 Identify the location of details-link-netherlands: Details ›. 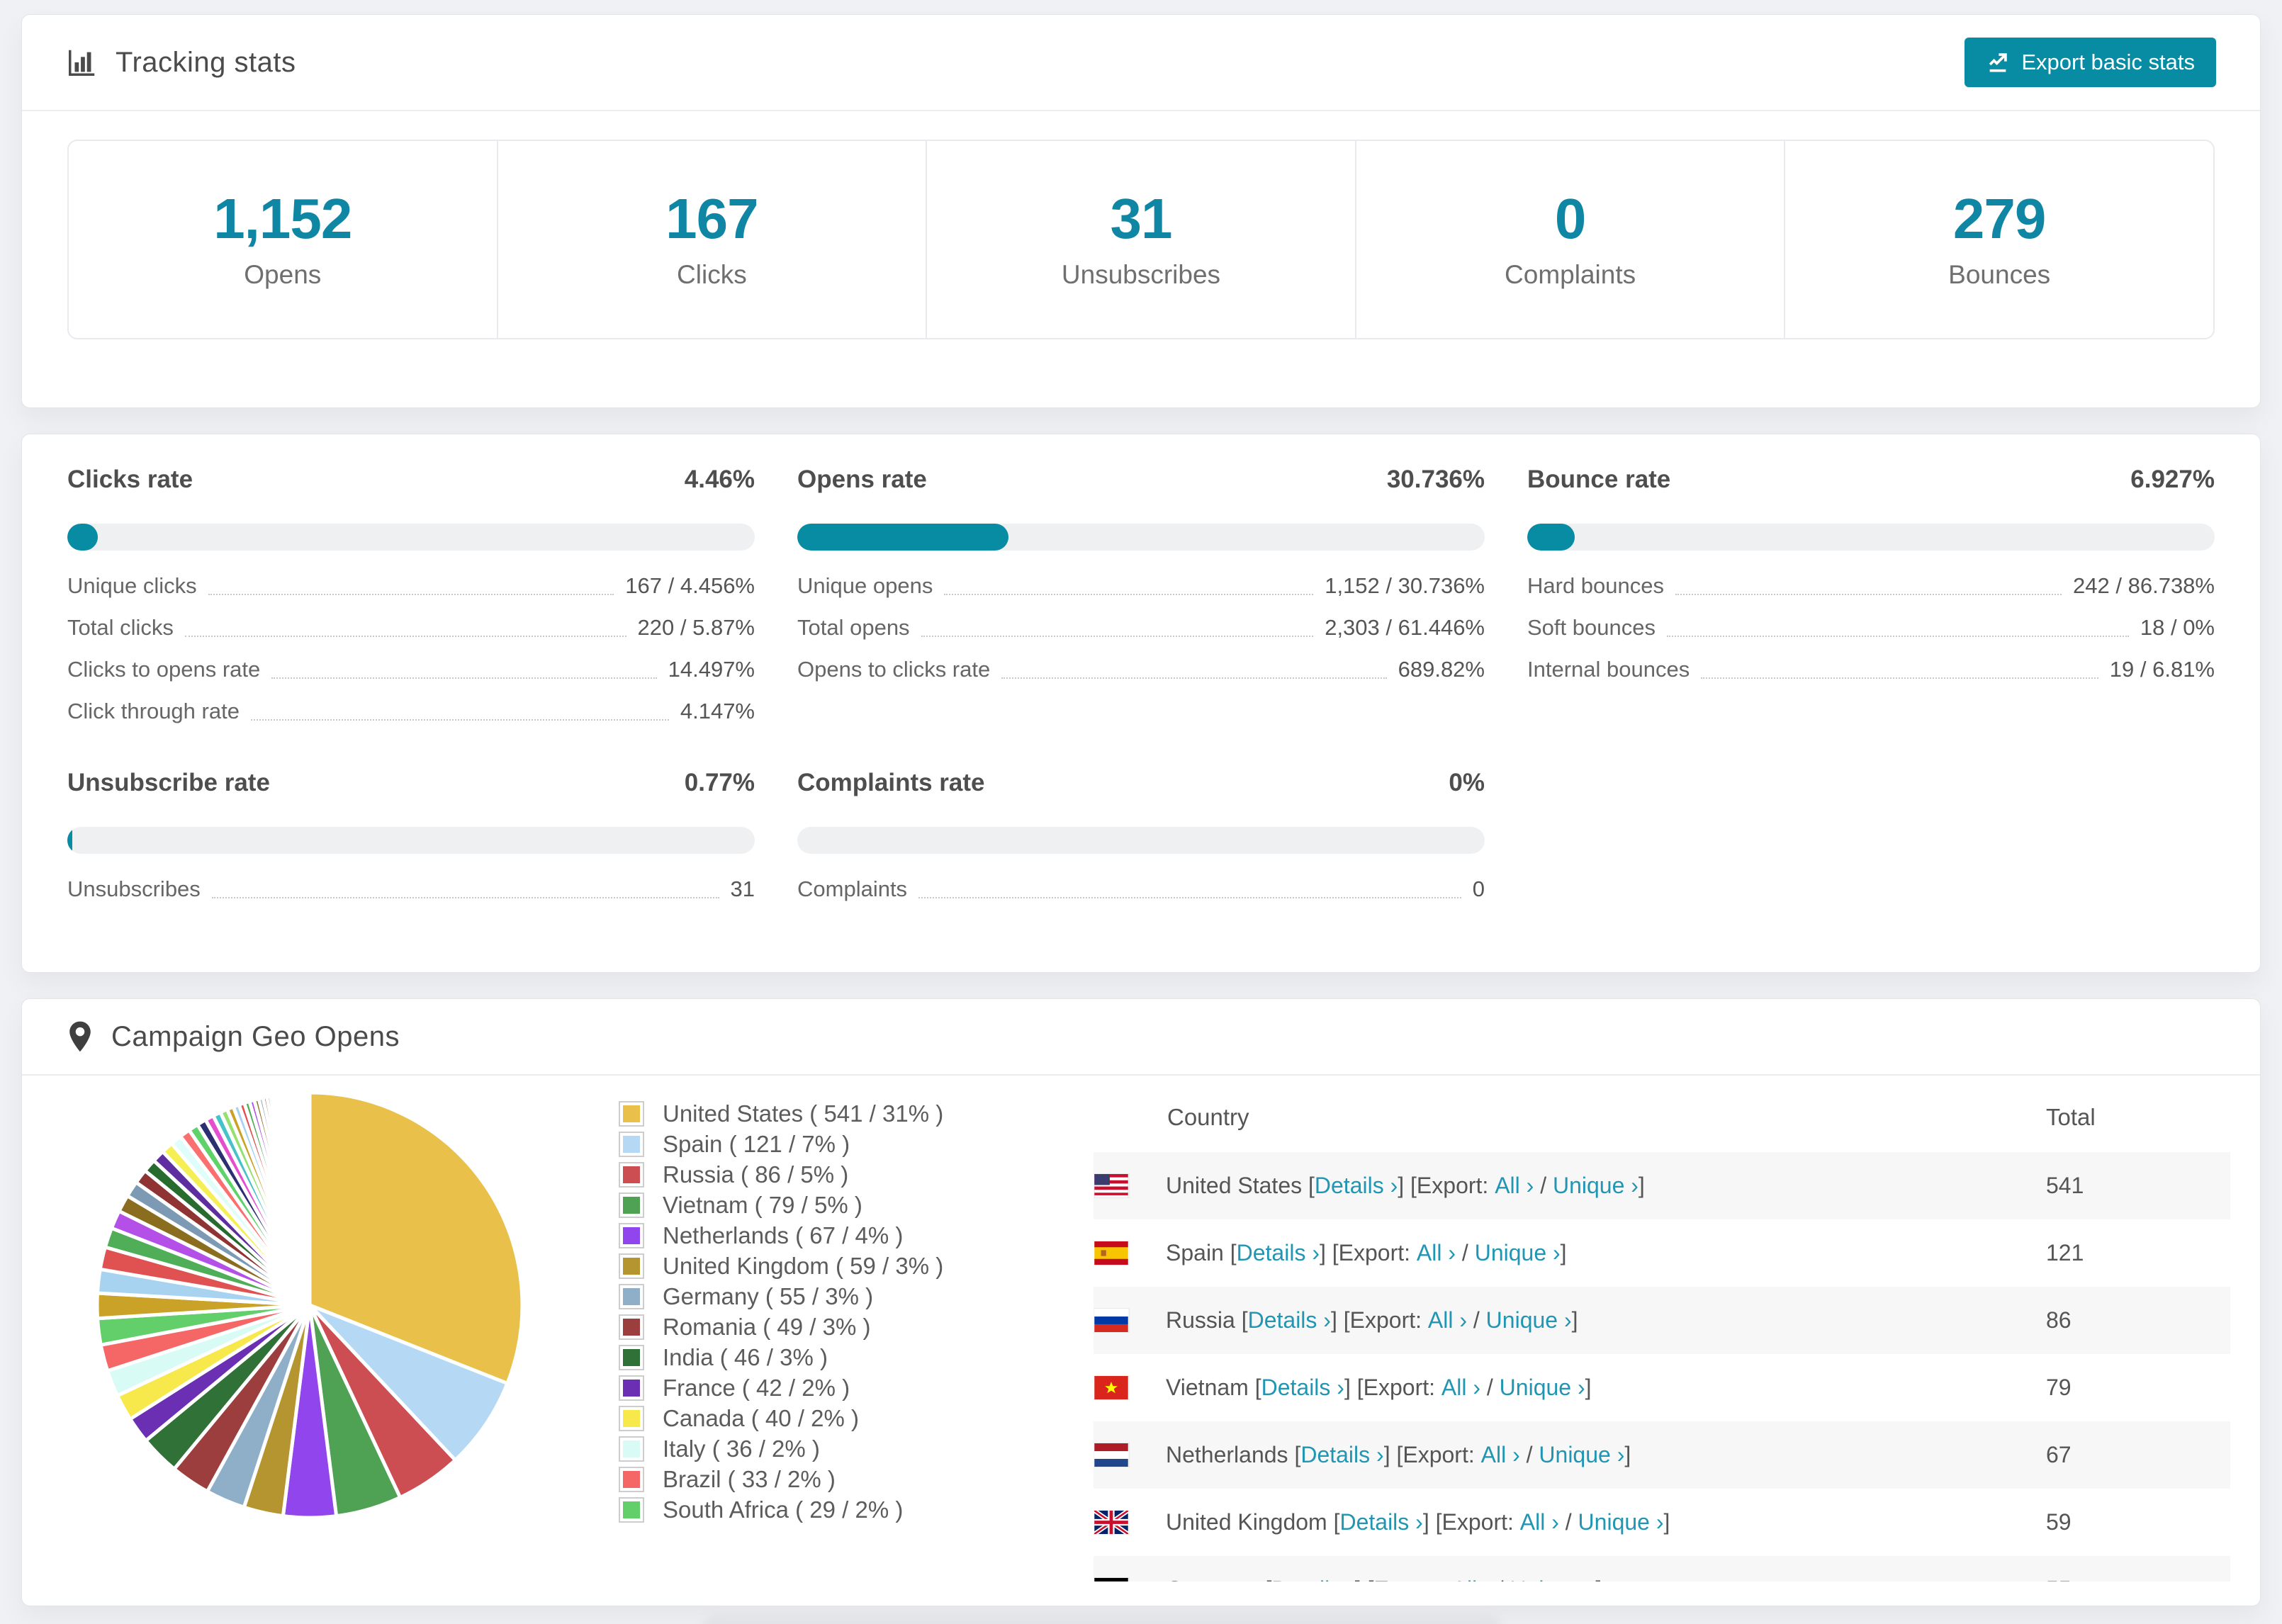
(1341, 1455).